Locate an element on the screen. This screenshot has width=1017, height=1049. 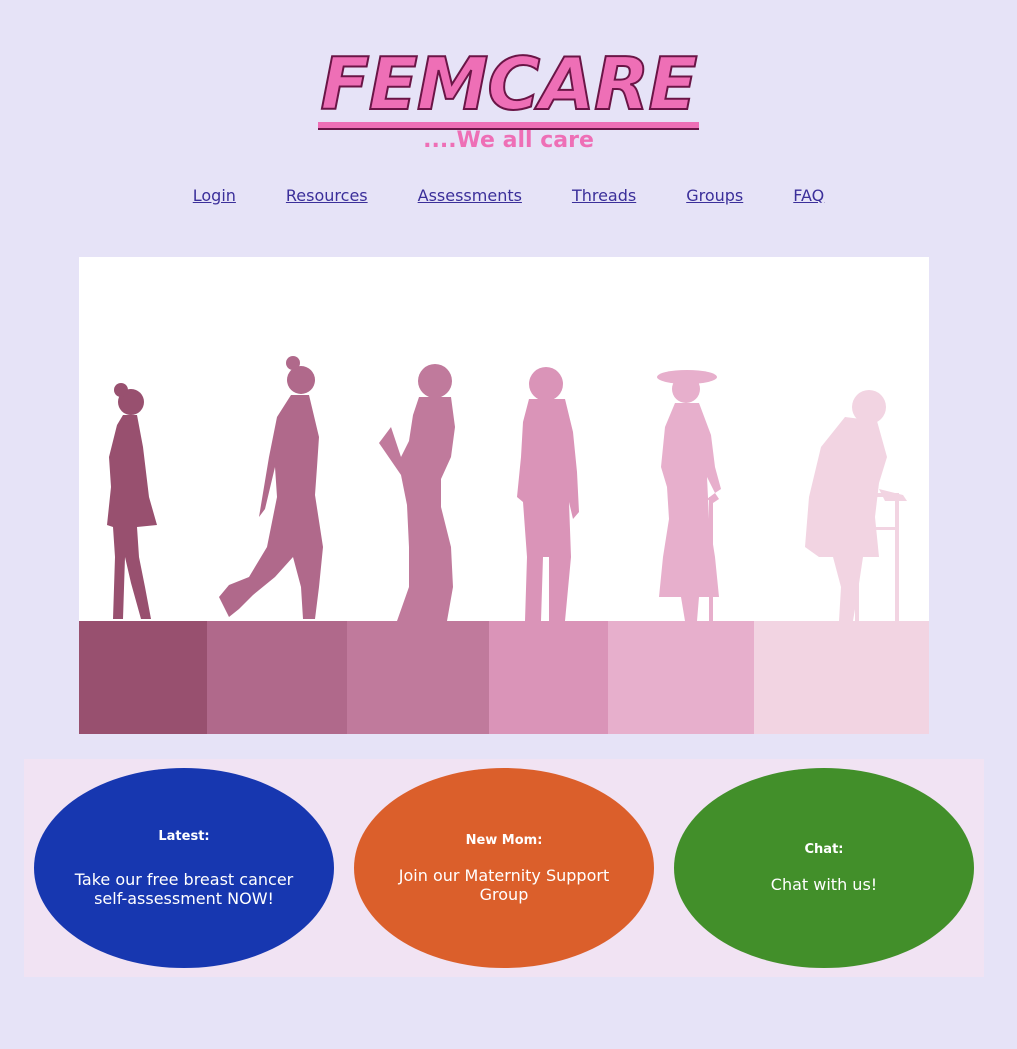
nav-assessments-link: Assessments is located at coordinates (470, 195).